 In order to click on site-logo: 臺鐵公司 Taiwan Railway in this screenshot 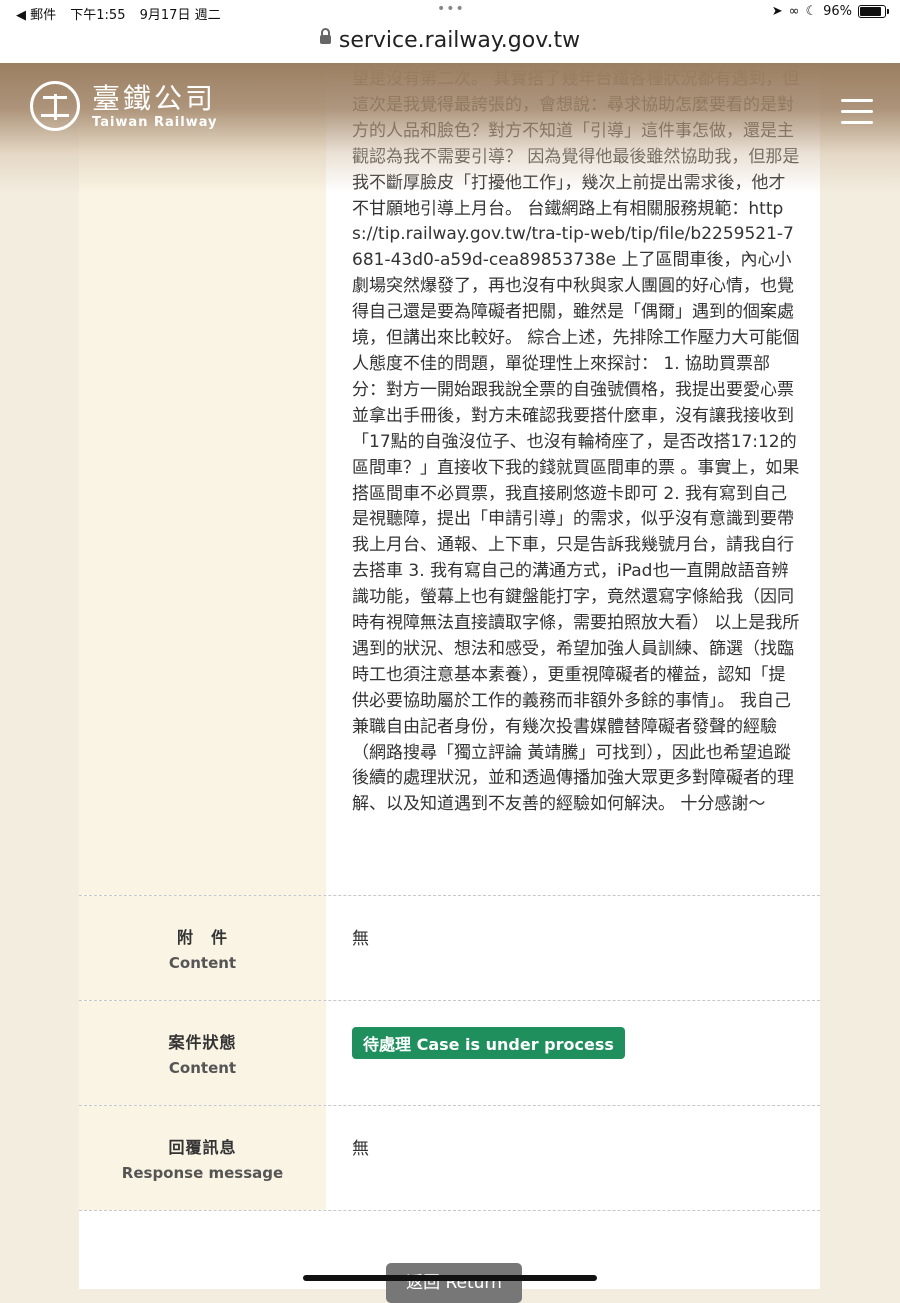, I will do `click(124, 106)`.